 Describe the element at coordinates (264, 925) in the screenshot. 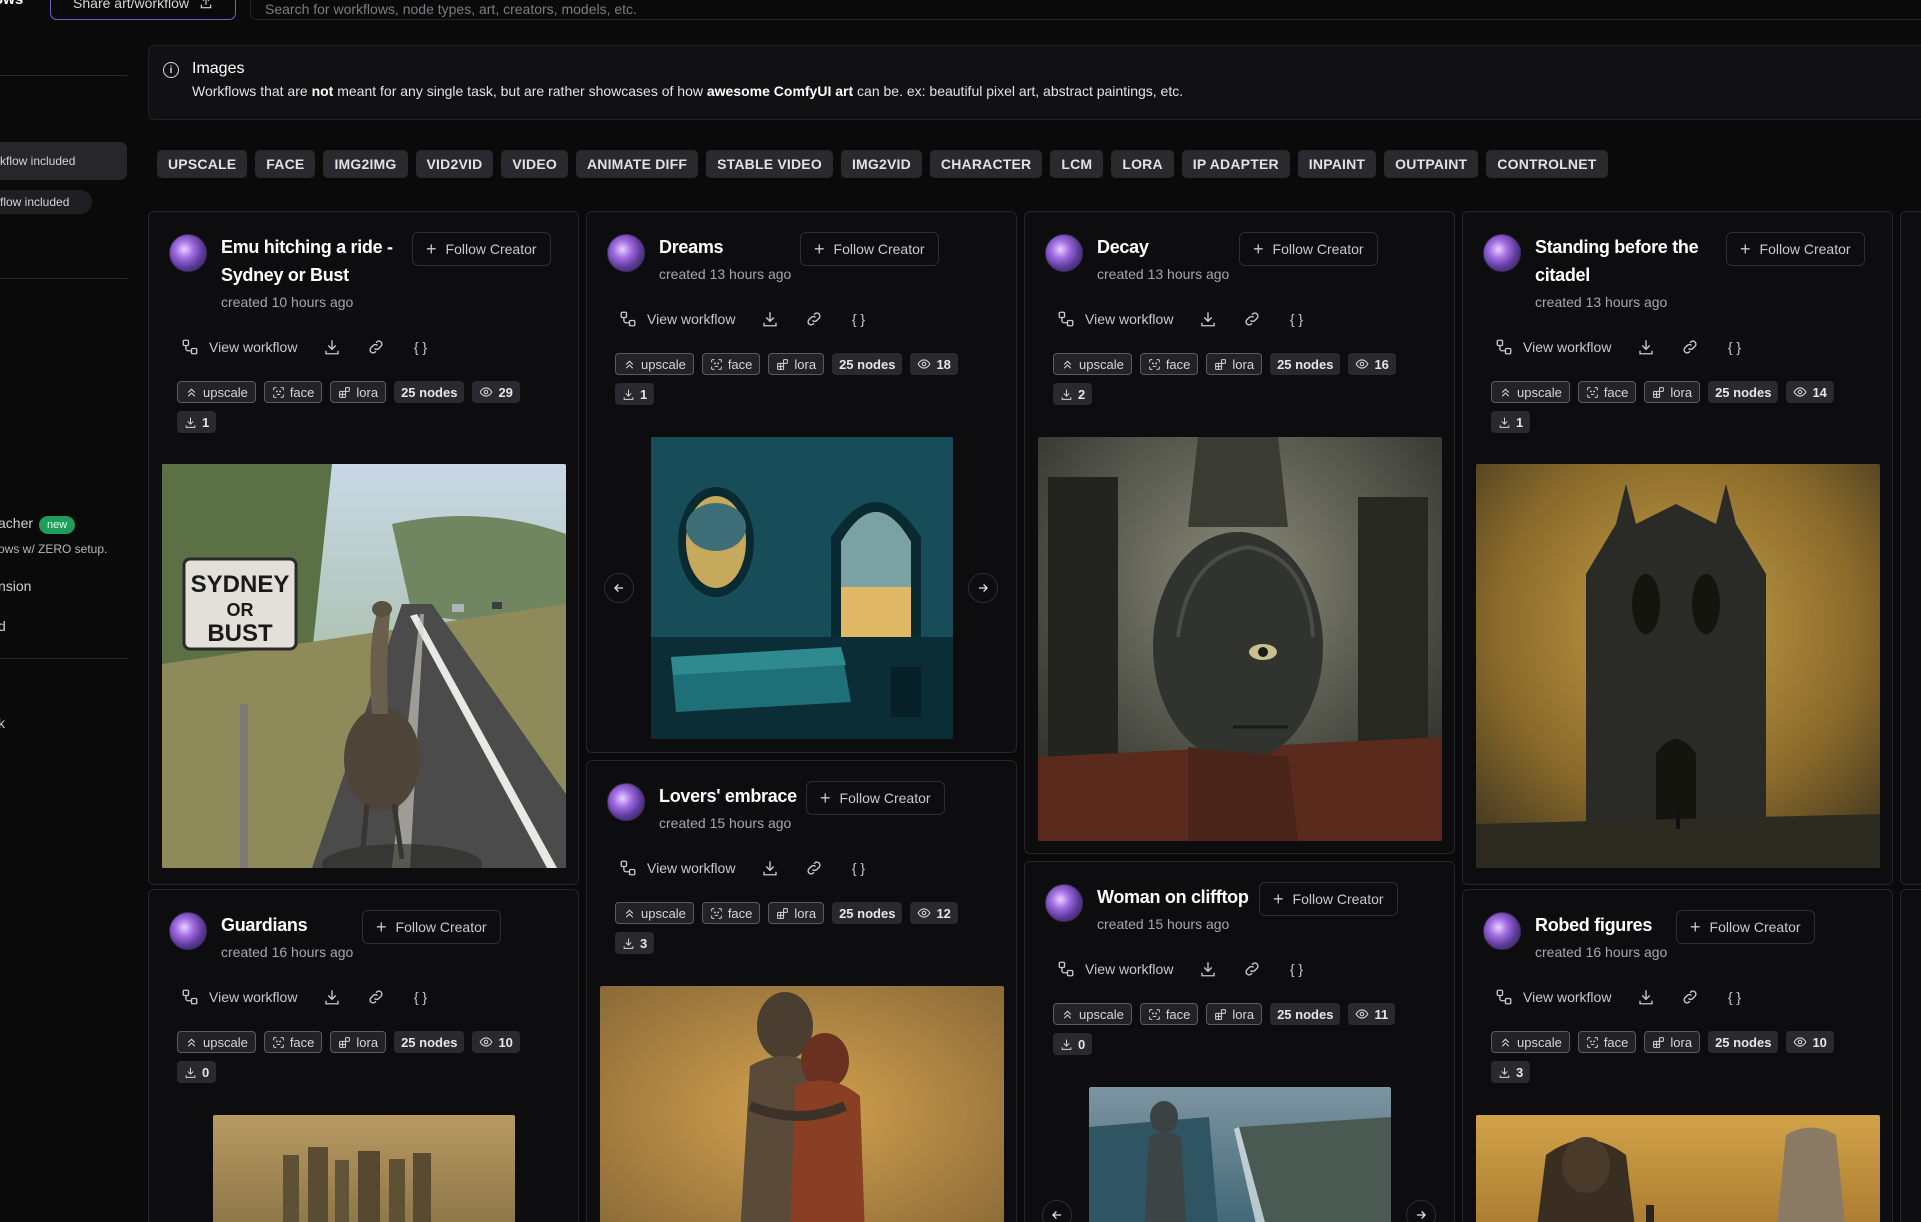

I see `card-title: Guardians` at that location.